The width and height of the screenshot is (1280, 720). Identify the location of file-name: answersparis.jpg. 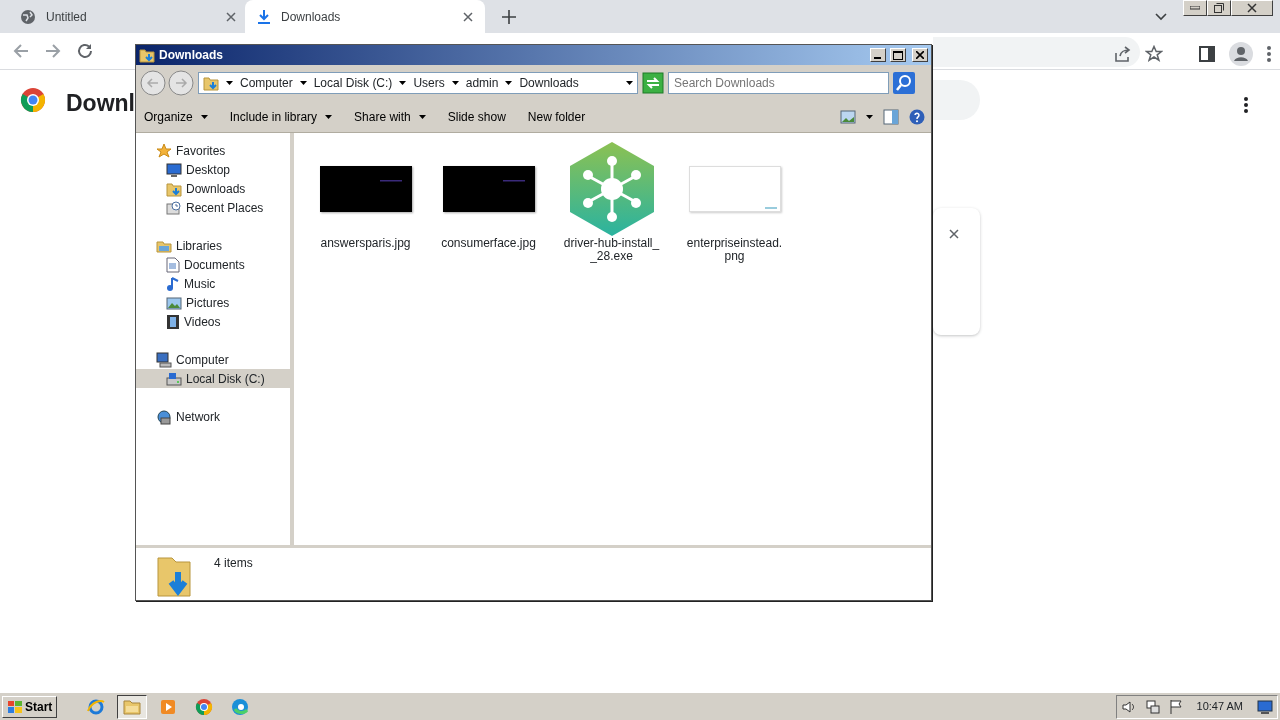
(365, 243).